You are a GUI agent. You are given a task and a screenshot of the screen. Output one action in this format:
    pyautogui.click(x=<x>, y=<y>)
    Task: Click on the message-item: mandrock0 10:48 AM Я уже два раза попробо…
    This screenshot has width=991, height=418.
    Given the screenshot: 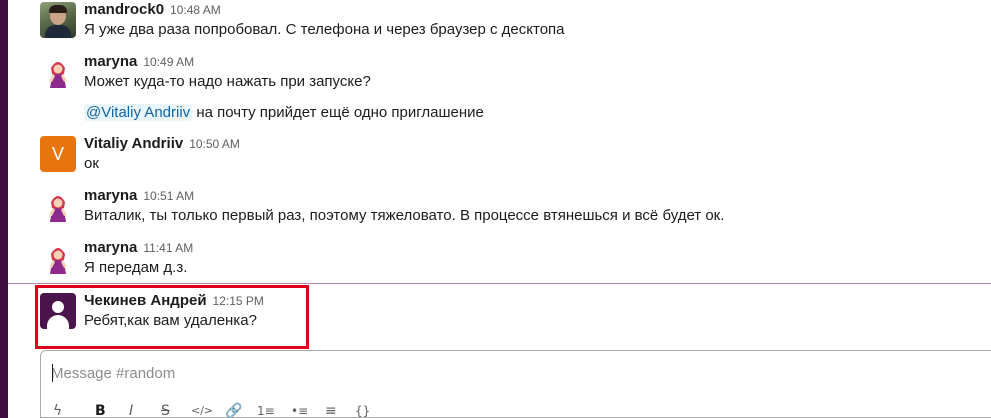 What is the action you would take?
    pyautogui.click(x=499, y=22)
    